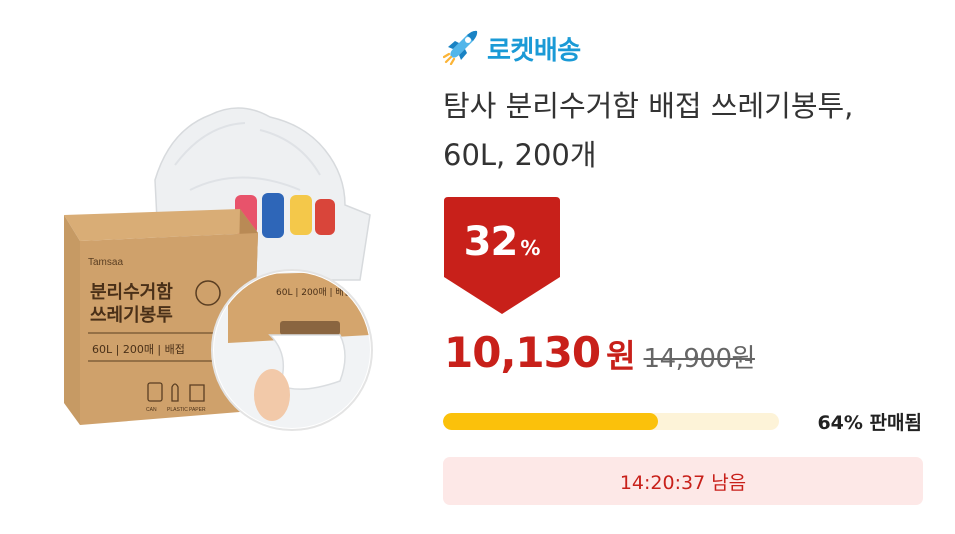 This screenshot has width=955, height=534. Describe the element at coordinates (105, 262) in the screenshot. I see `box-brand-text: Tamsaa` at that location.